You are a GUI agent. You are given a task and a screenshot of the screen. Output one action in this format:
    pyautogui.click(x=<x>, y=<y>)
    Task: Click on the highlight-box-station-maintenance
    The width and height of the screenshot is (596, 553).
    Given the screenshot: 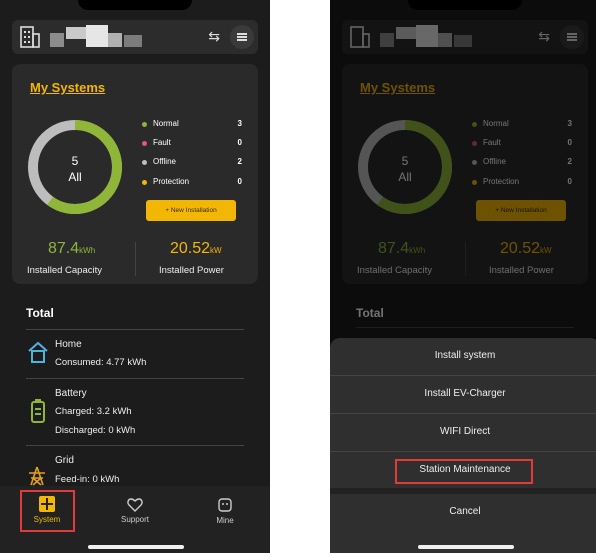 What is the action you would take?
    pyautogui.click(x=464, y=471)
    